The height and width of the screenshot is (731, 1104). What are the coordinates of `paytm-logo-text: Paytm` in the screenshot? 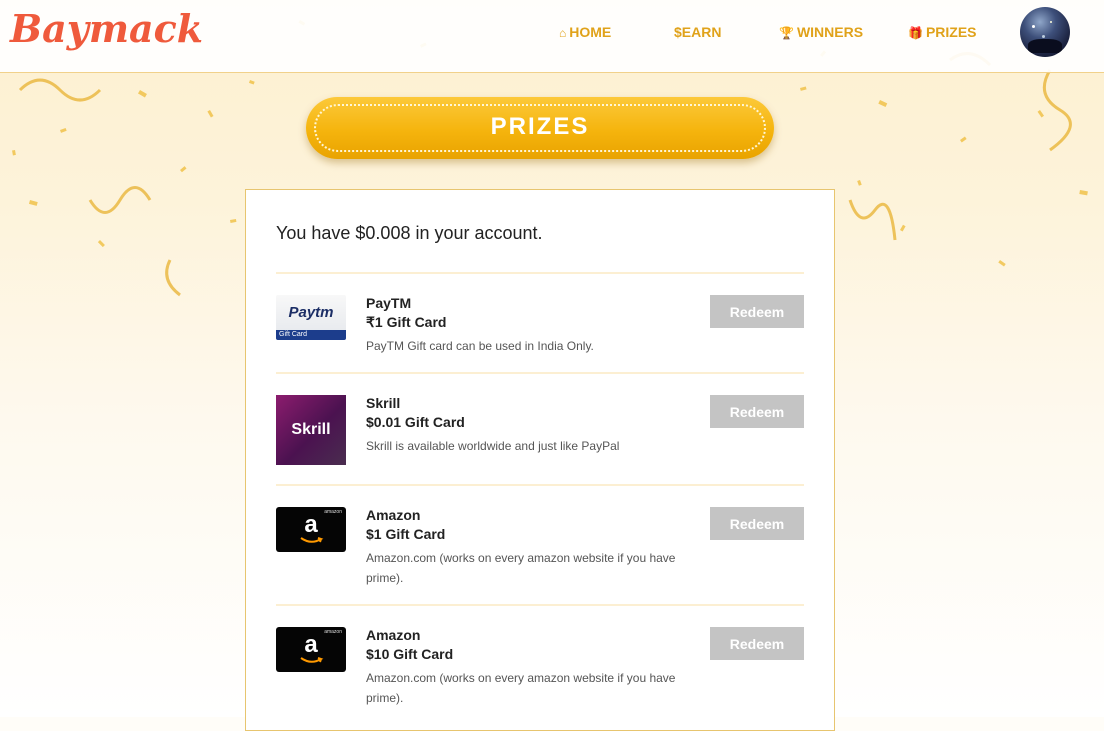 It's located at (311, 312).